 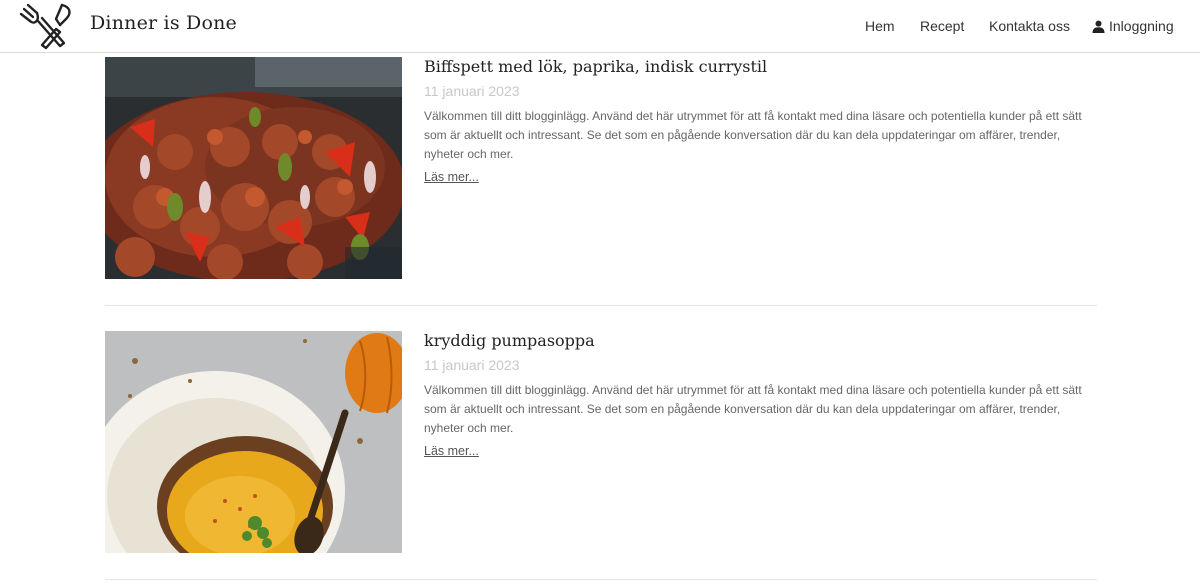 What do you see at coordinates (1098, 26) in the screenshot?
I see `user-icon` at bounding box center [1098, 26].